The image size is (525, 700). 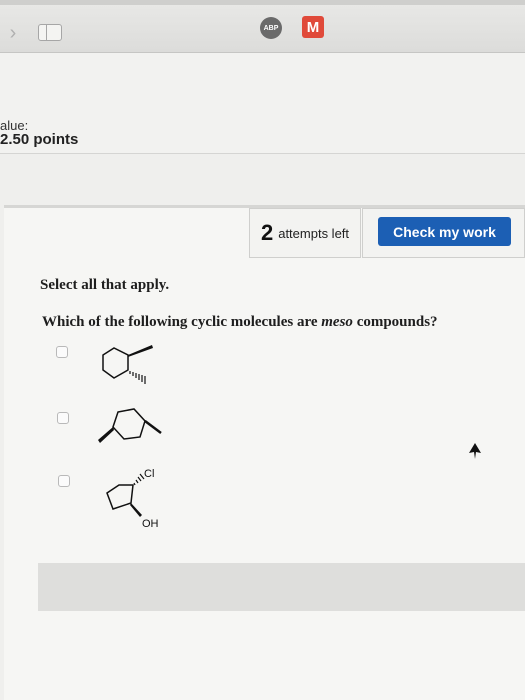 What do you see at coordinates (314, 233) in the screenshot?
I see `attempts-text: attempts left` at bounding box center [314, 233].